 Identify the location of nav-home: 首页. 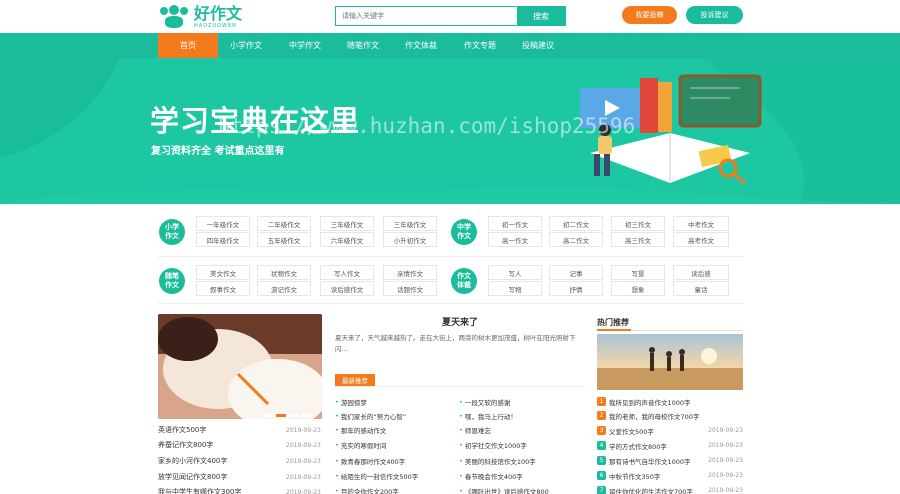
(188, 45).